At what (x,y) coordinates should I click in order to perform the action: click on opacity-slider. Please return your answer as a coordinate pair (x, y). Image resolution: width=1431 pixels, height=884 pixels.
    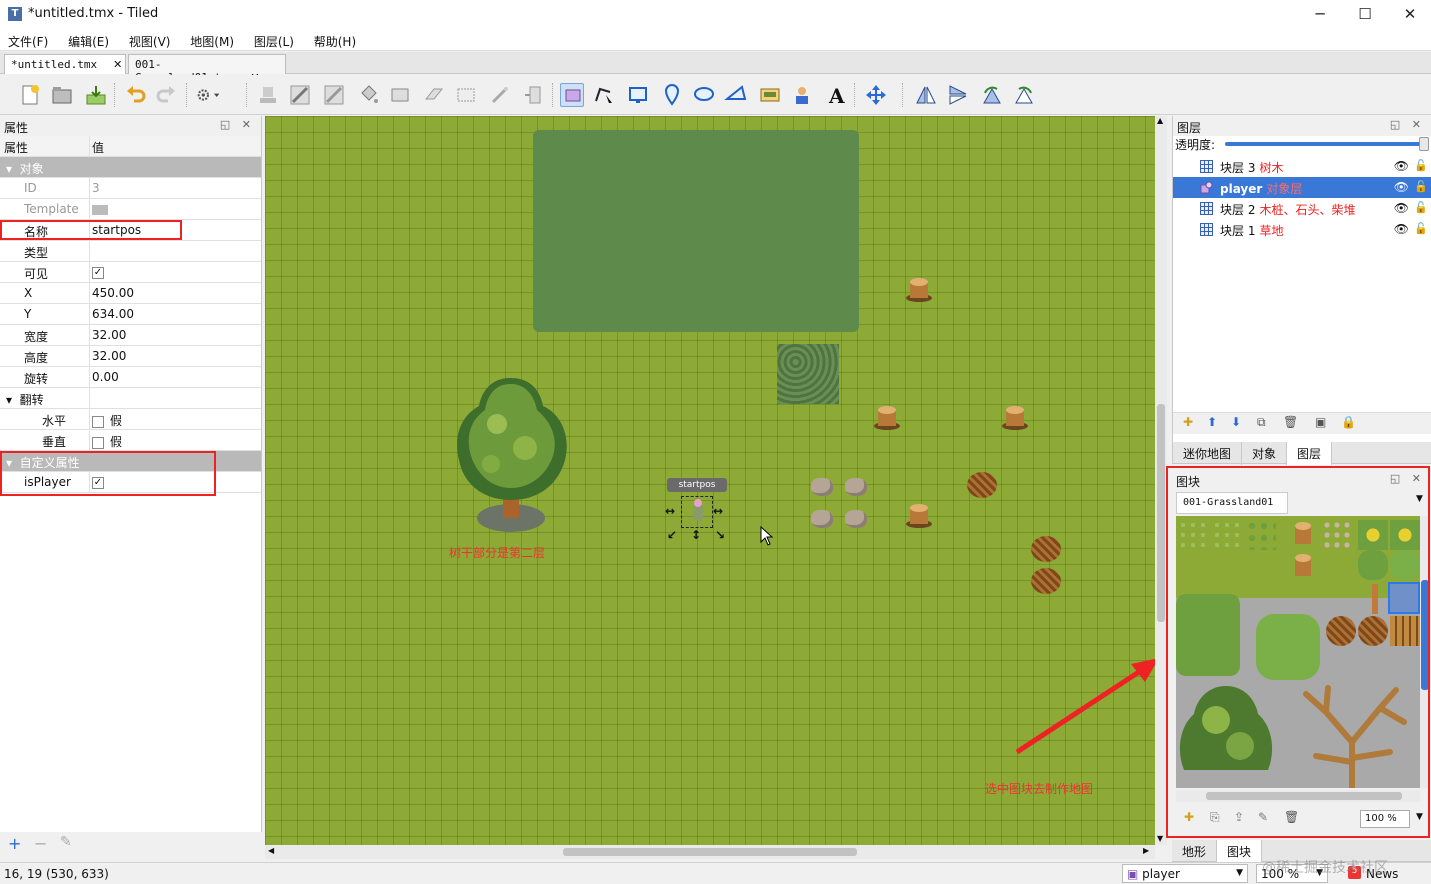
    Looking at the image, I should click on (1325, 144).